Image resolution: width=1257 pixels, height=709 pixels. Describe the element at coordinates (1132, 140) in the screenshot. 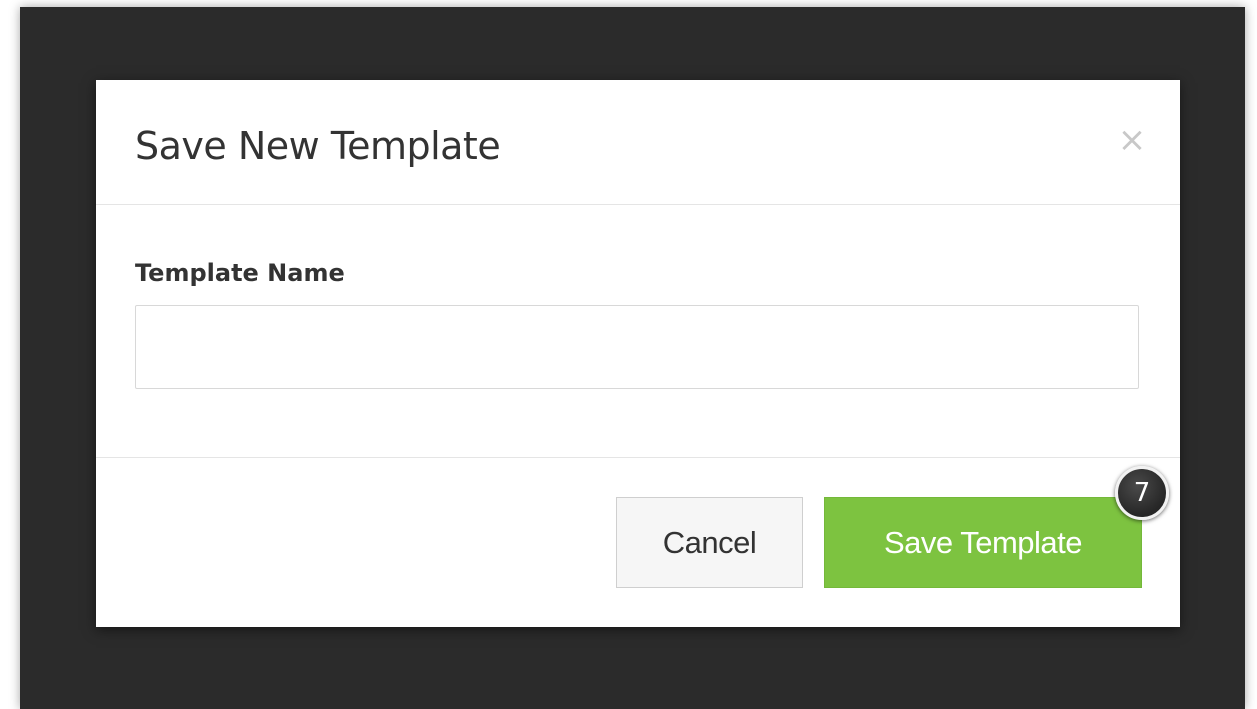

I see `close-icon: ×` at that location.